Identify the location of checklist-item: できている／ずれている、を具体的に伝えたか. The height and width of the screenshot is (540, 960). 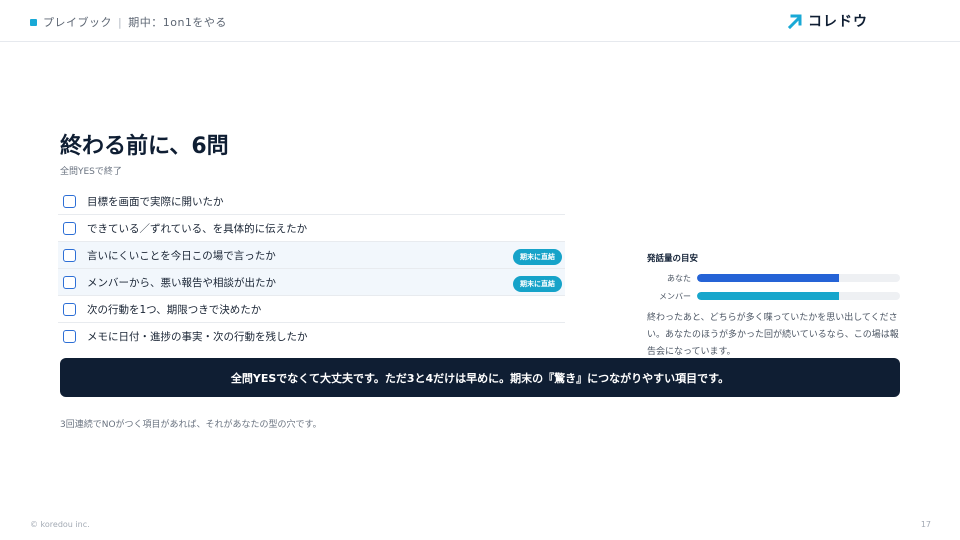
(311, 228).